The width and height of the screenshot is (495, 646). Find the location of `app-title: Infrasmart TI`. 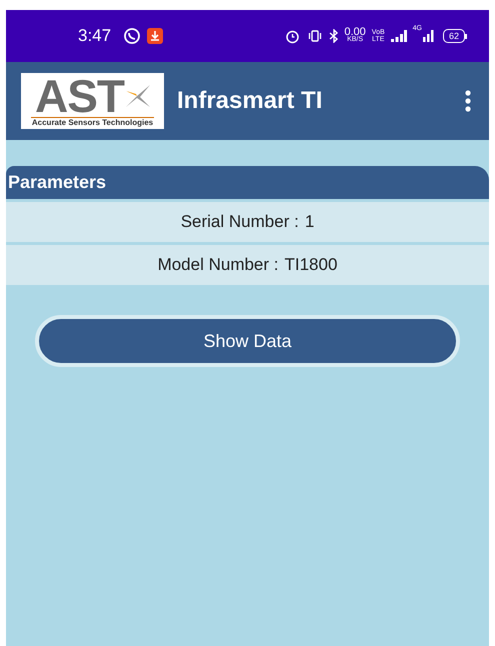

app-title: Infrasmart TI is located at coordinates (249, 101).